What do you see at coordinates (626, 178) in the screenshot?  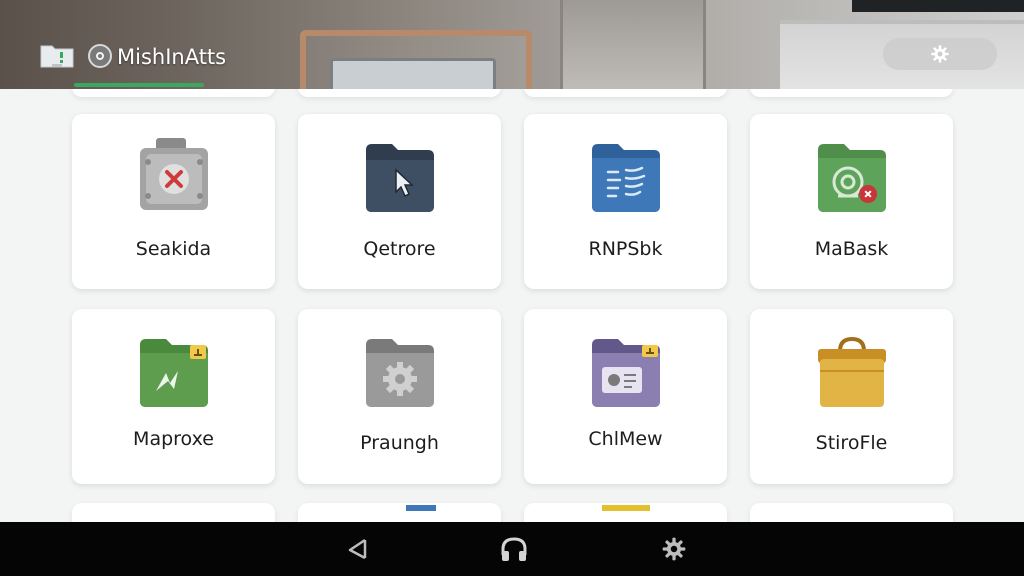 I see `blue-folder-lines-icon` at bounding box center [626, 178].